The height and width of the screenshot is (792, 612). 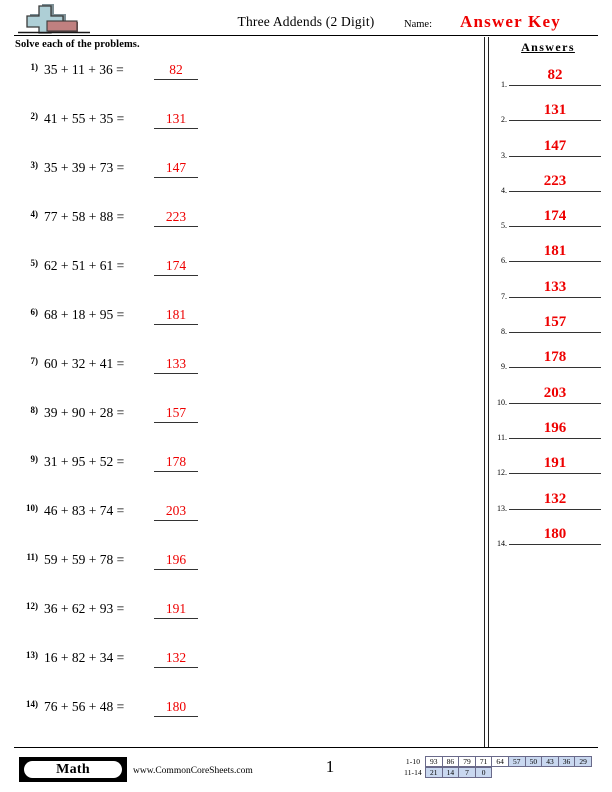 What do you see at coordinates (176, 512) in the screenshot?
I see `problem-answer-blank: 203` at bounding box center [176, 512].